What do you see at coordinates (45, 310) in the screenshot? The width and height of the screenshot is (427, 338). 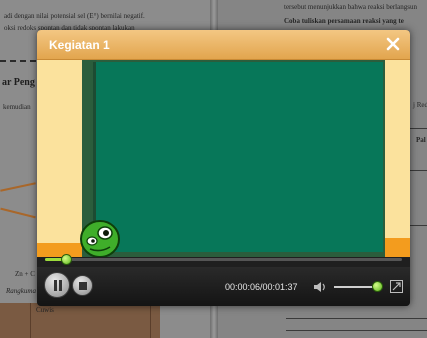 I see `table-cell-text: Cuwis` at bounding box center [45, 310].